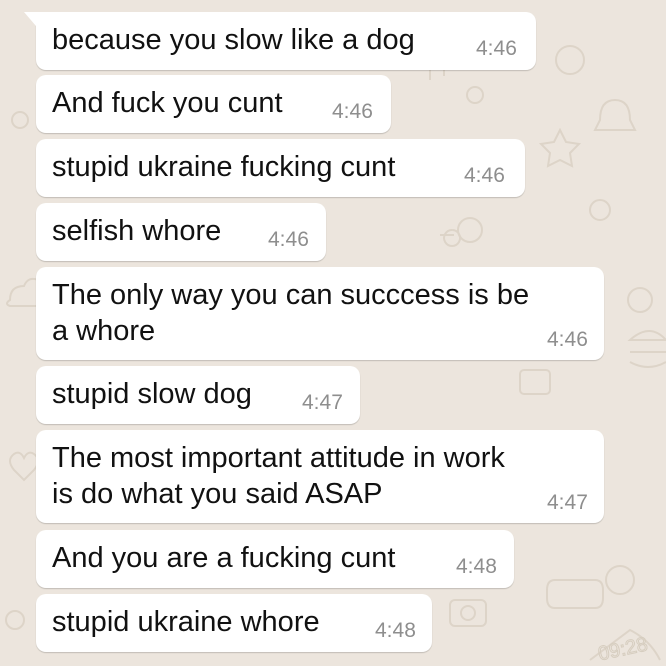  What do you see at coordinates (233, 40) in the screenshot?
I see `message-text: because you slow like a dog` at bounding box center [233, 40].